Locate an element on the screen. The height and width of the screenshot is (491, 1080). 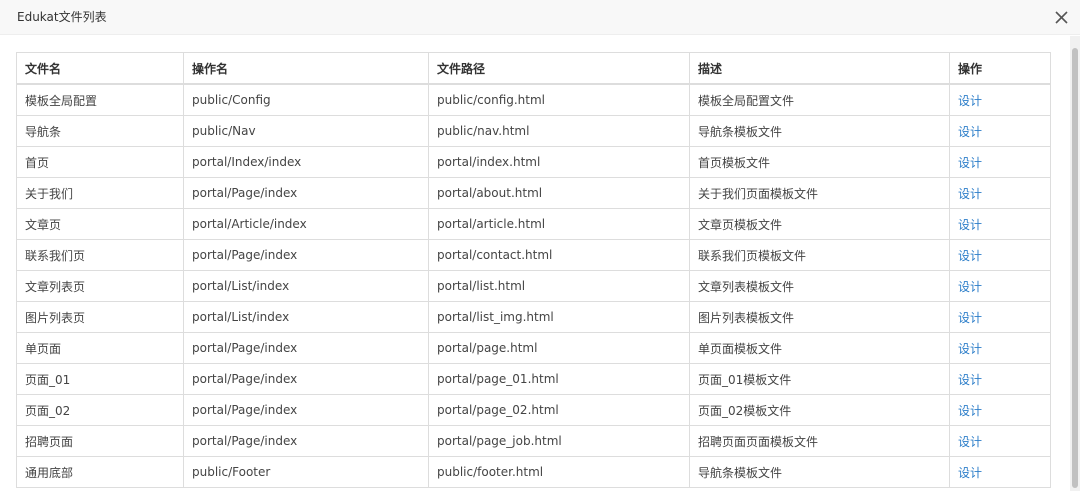
cell-file-path: portal/about.html is located at coordinates (559, 193).